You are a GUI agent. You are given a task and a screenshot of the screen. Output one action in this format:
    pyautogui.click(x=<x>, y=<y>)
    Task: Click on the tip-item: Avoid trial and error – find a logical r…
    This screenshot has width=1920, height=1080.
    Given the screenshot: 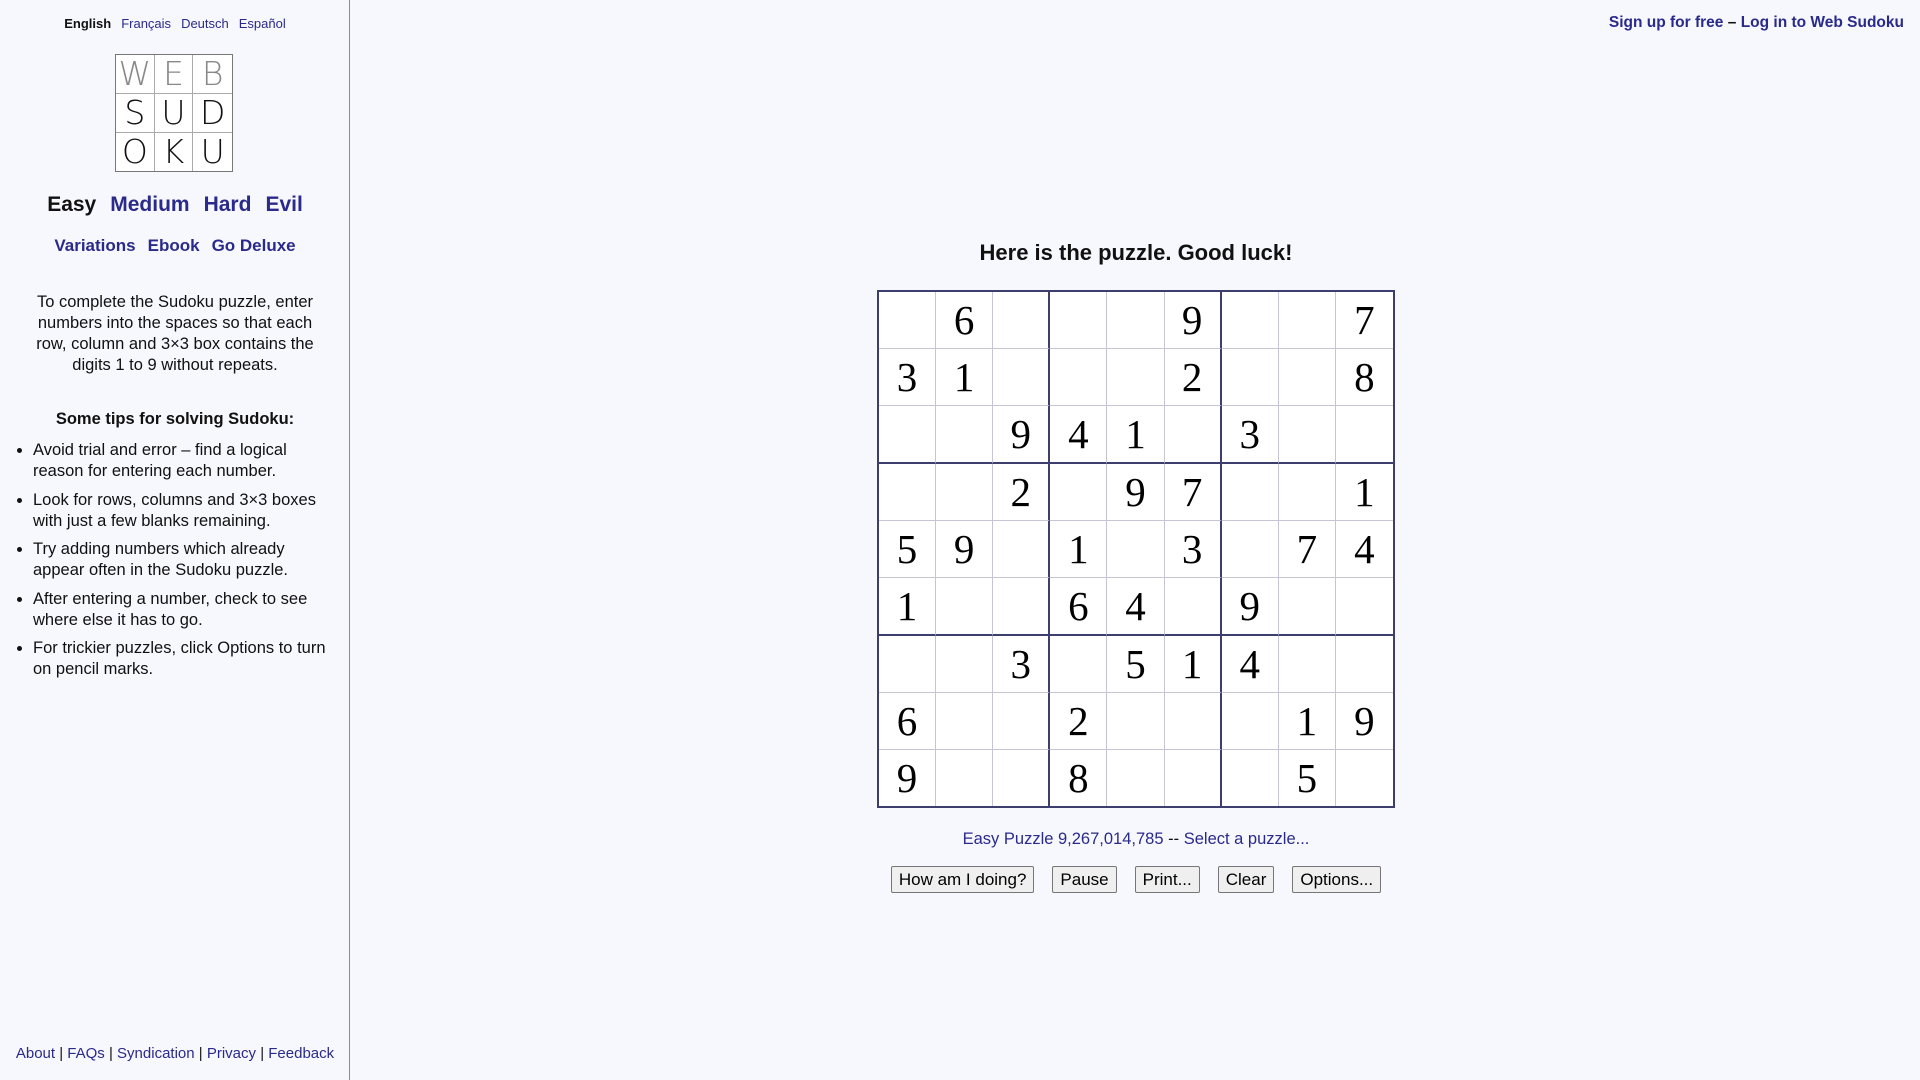 What is the action you would take?
    pyautogui.click(x=186, y=461)
    